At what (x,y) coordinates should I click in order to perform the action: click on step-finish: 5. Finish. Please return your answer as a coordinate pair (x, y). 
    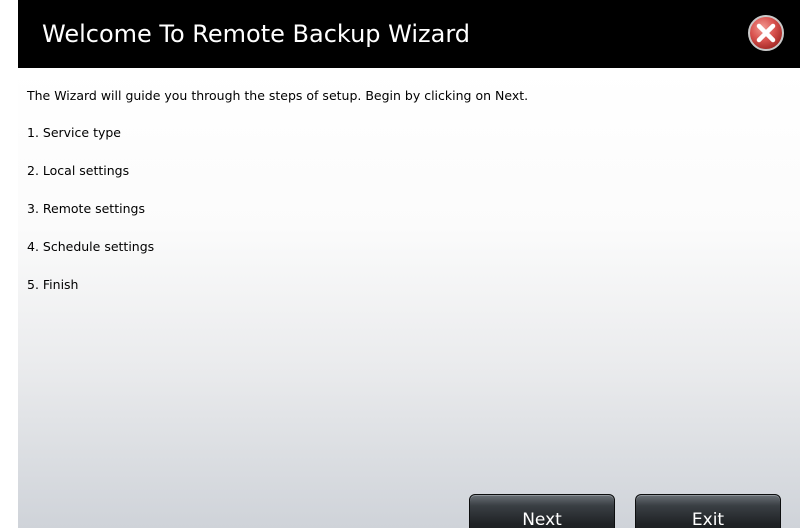
    Looking at the image, I should click on (53, 284).